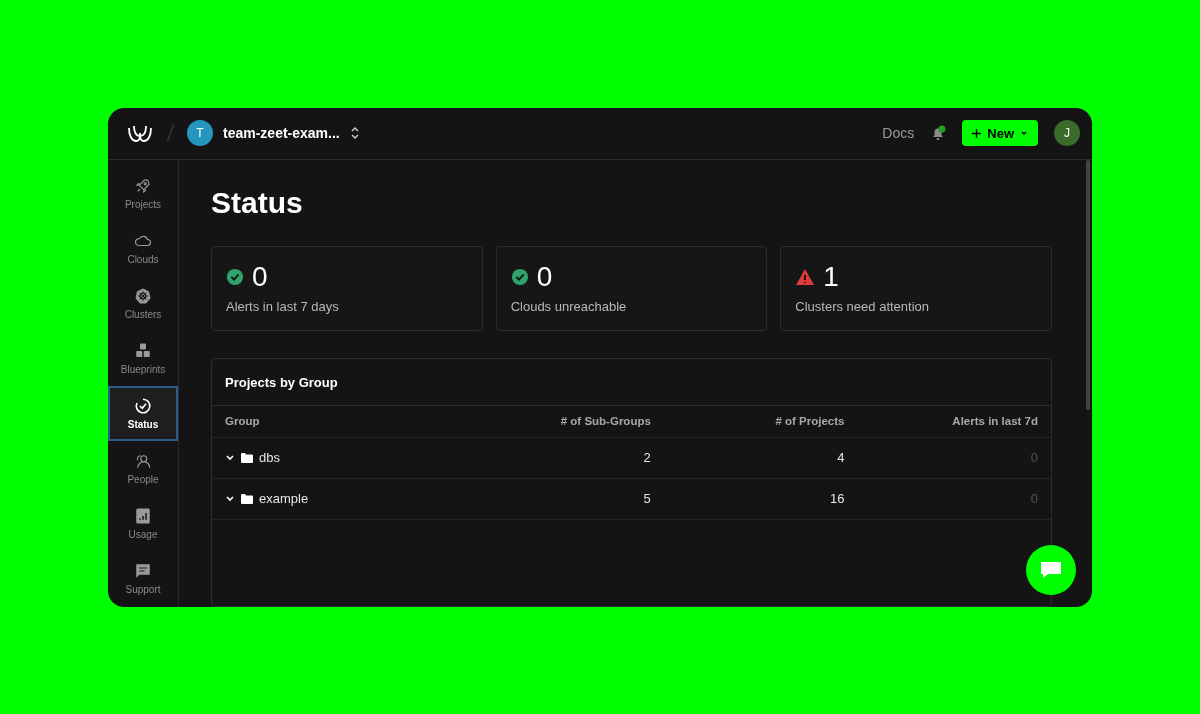 Image resolution: width=1200 pixels, height=714 pixels. I want to click on bell-icon, so click(938, 133).